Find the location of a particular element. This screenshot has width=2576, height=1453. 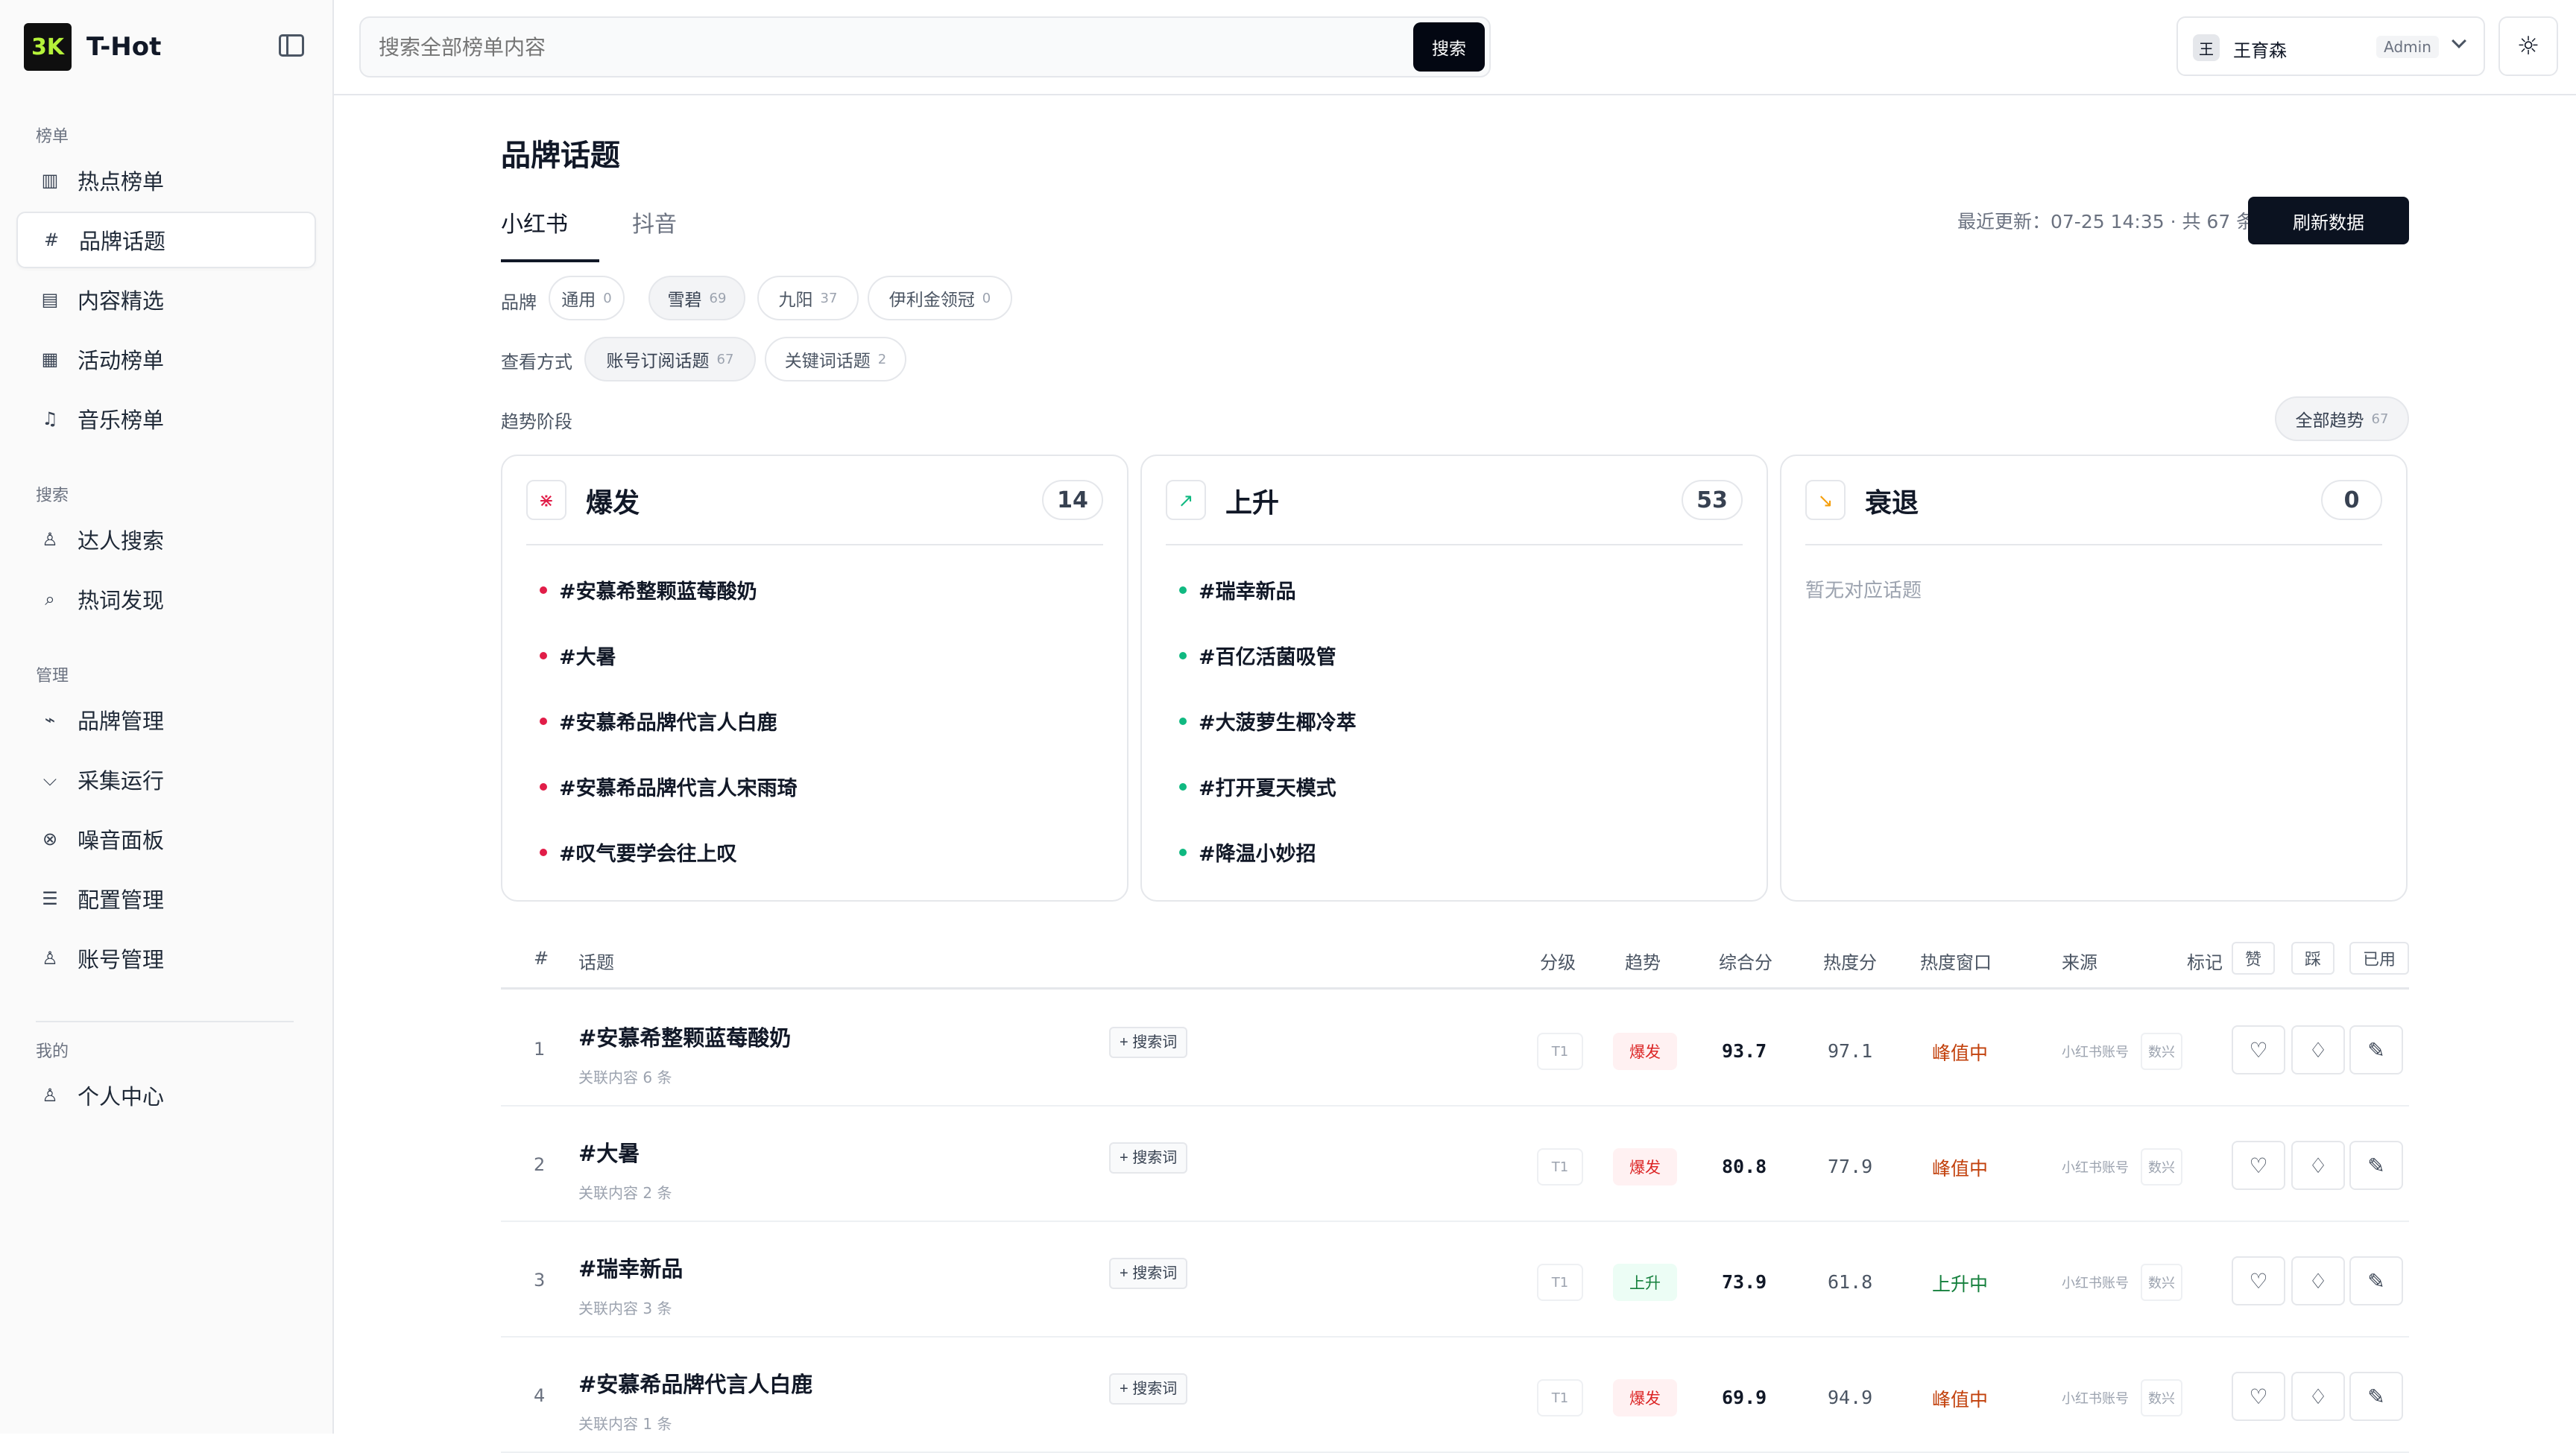

trend-badge: 爆发 is located at coordinates (1645, 1051).